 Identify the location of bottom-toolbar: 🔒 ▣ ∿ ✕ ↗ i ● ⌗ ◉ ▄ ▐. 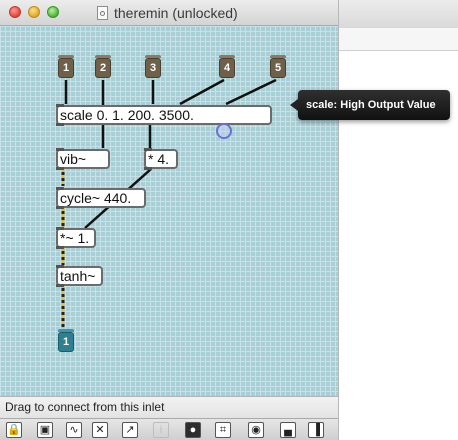
(169, 429).